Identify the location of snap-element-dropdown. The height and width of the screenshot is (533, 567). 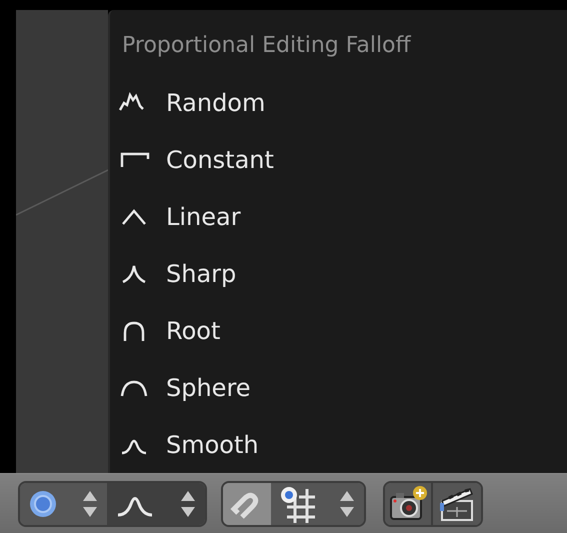
(317, 503).